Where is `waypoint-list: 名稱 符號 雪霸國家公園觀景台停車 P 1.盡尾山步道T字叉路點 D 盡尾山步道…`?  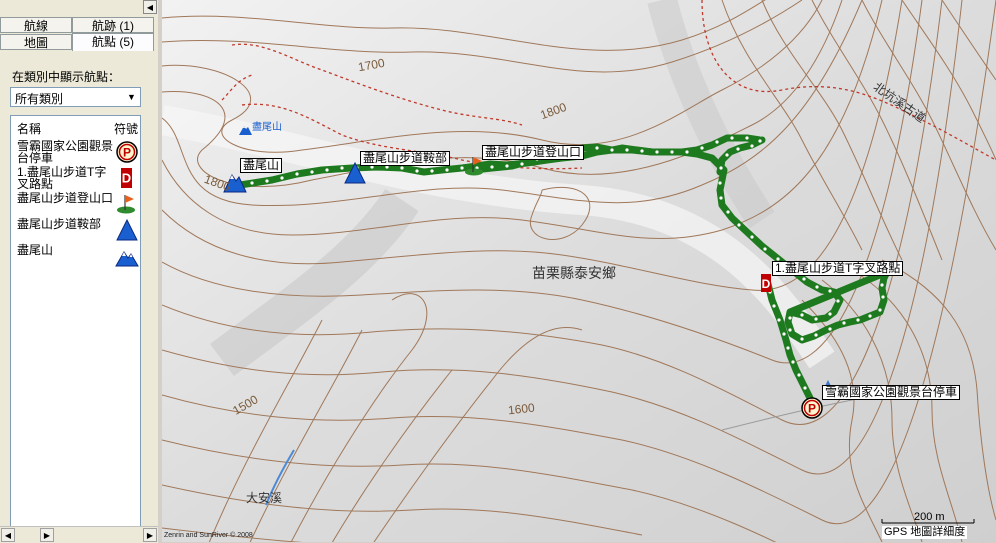 waypoint-list: 名稱 符號 雪霸國家公園觀景台停車 P 1.盡尾山步道T字叉路點 D 盡尾山步道… is located at coordinates (75, 321).